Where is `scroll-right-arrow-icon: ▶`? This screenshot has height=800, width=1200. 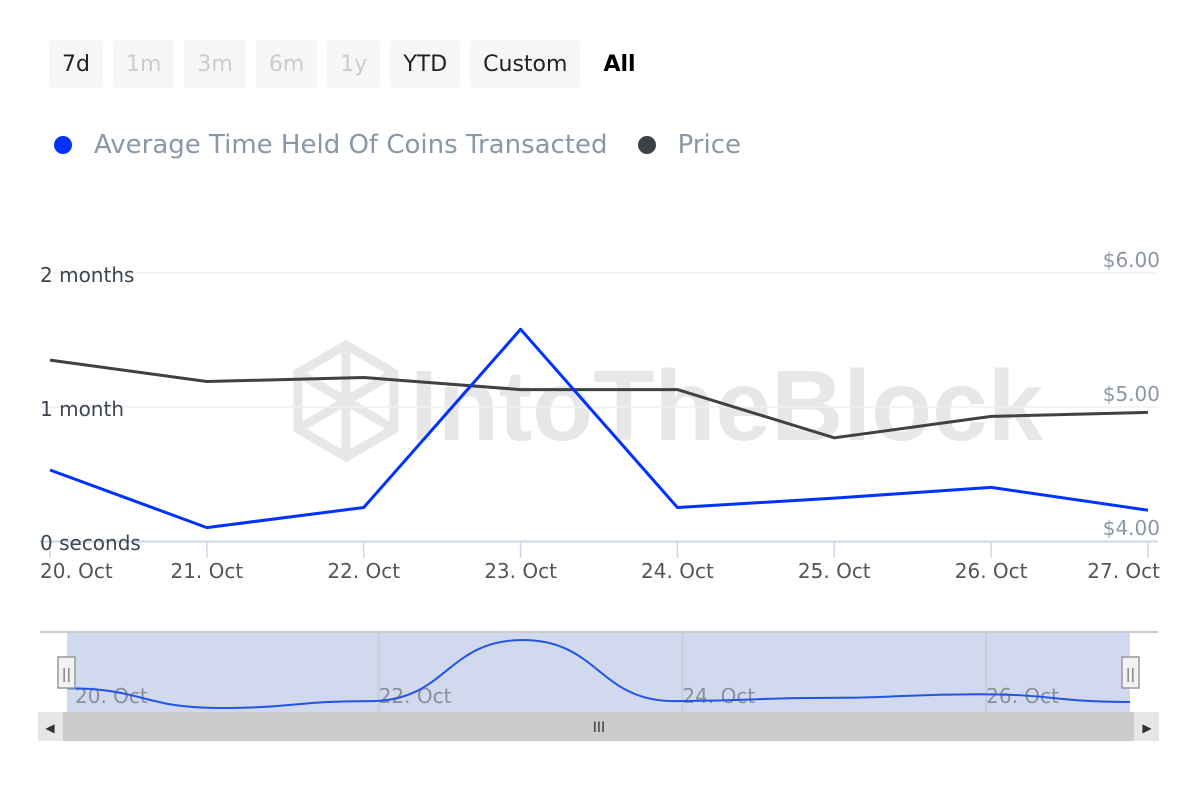
scroll-right-arrow-icon: ▶ is located at coordinates (1147, 728).